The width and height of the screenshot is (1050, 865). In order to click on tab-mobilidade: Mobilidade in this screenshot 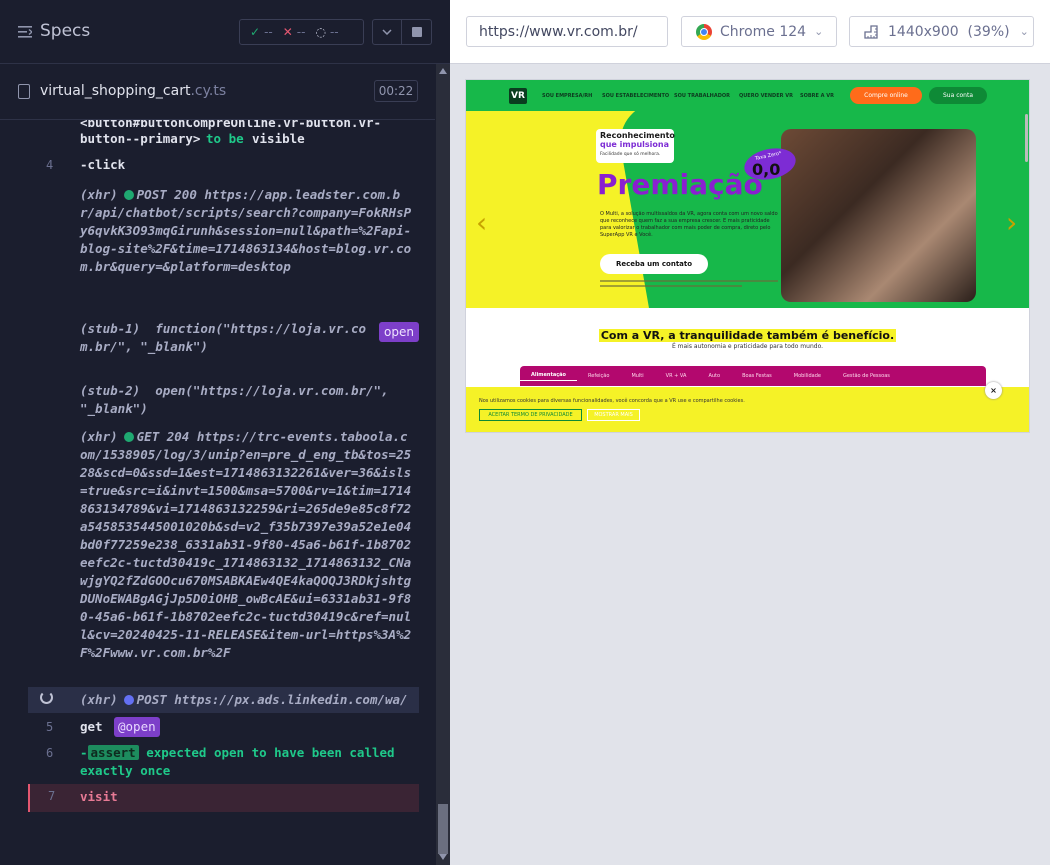, I will do `click(807, 376)`.